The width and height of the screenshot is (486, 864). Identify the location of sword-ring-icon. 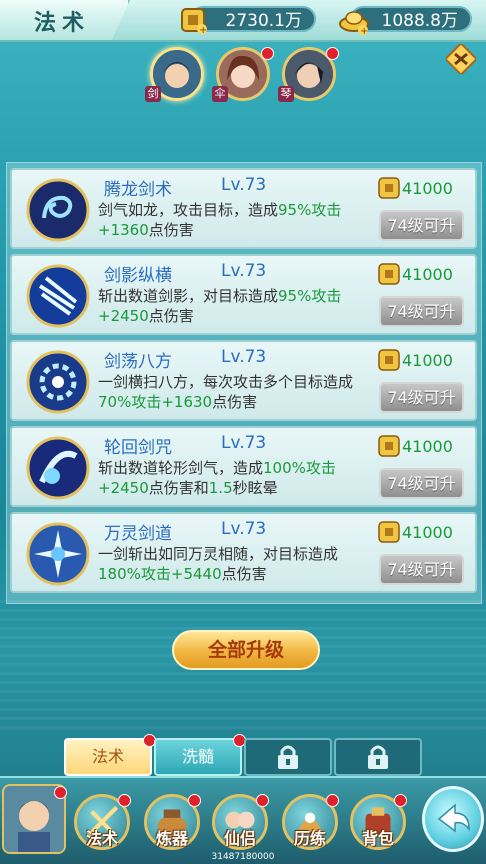
(58, 468).